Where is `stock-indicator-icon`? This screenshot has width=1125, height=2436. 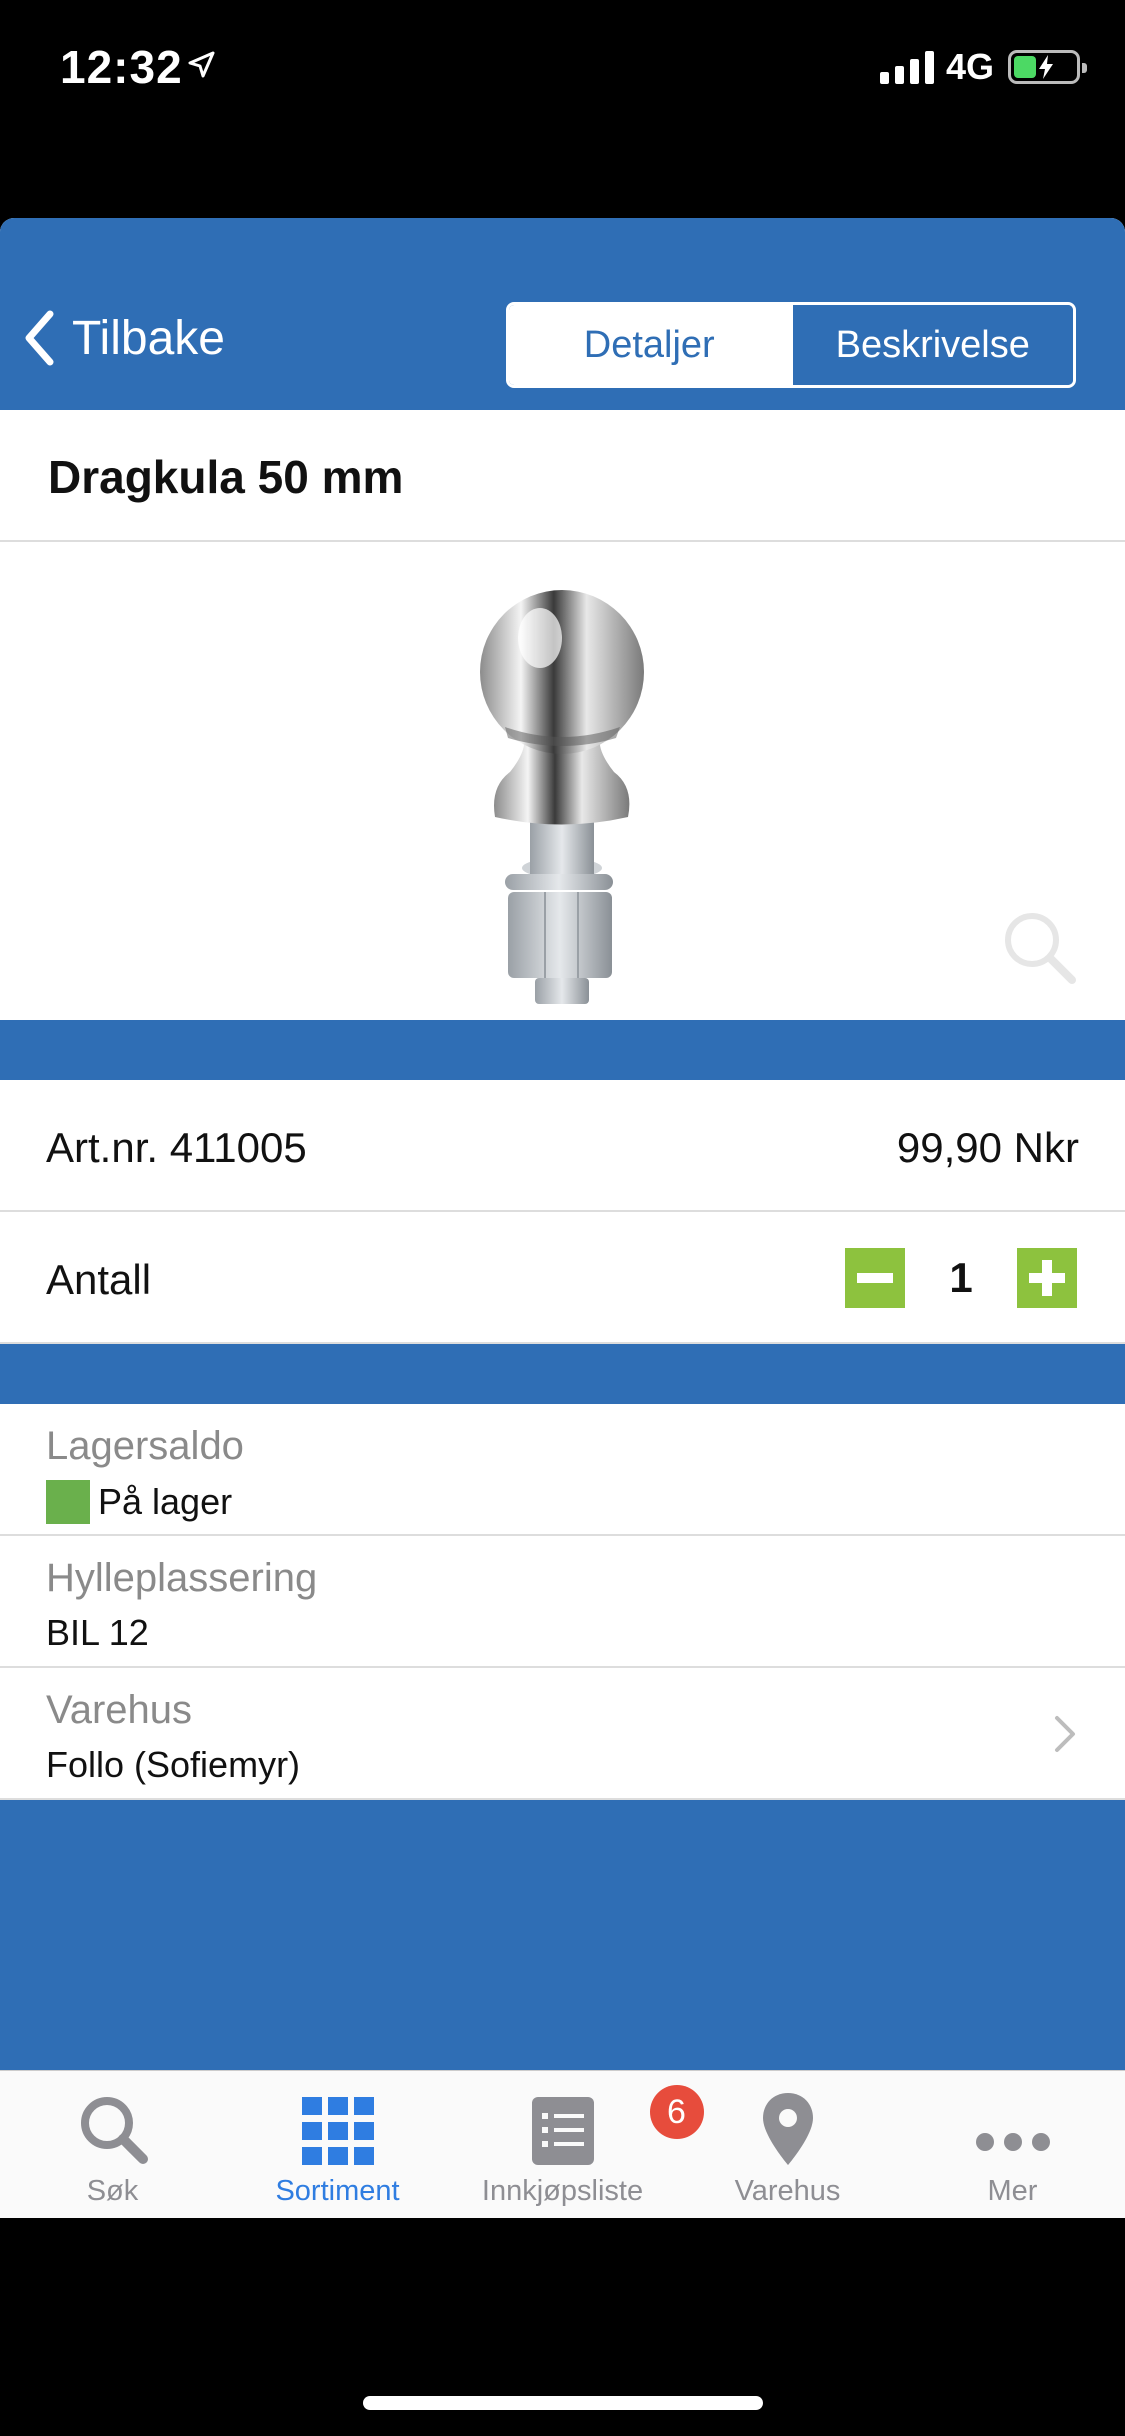 stock-indicator-icon is located at coordinates (68, 1502).